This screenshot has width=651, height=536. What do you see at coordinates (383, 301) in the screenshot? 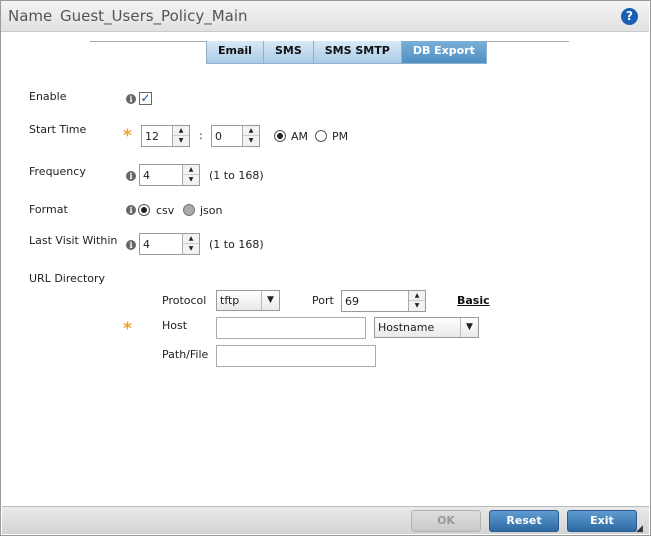
I see `port-spinner: 69 ▲ ▼` at bounding box center [383, 301].